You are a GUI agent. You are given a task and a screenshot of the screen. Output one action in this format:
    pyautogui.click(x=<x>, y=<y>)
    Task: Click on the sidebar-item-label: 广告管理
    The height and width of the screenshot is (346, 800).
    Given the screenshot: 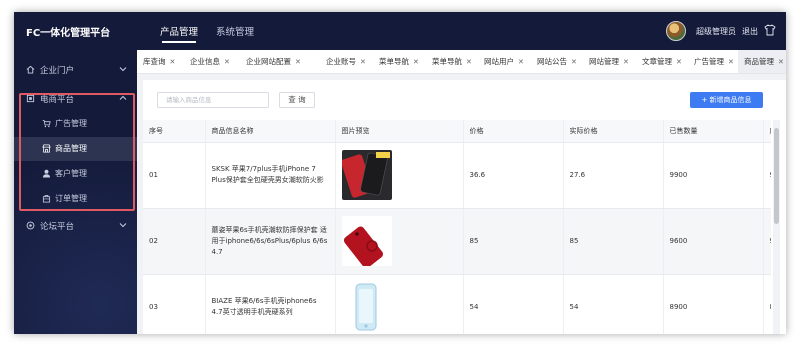 What is the action you would take?
    pyautogui.click(x=71, y=123)
    